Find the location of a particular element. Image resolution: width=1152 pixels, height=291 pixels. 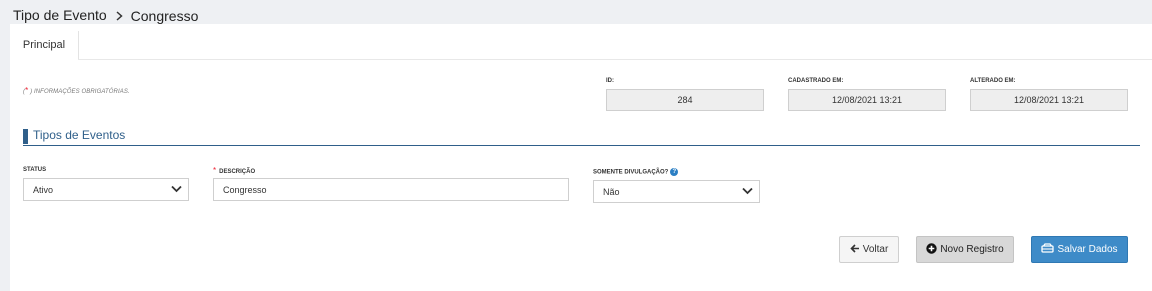

section-header: Tipos de Eventos is located at coordinates (581, 137).